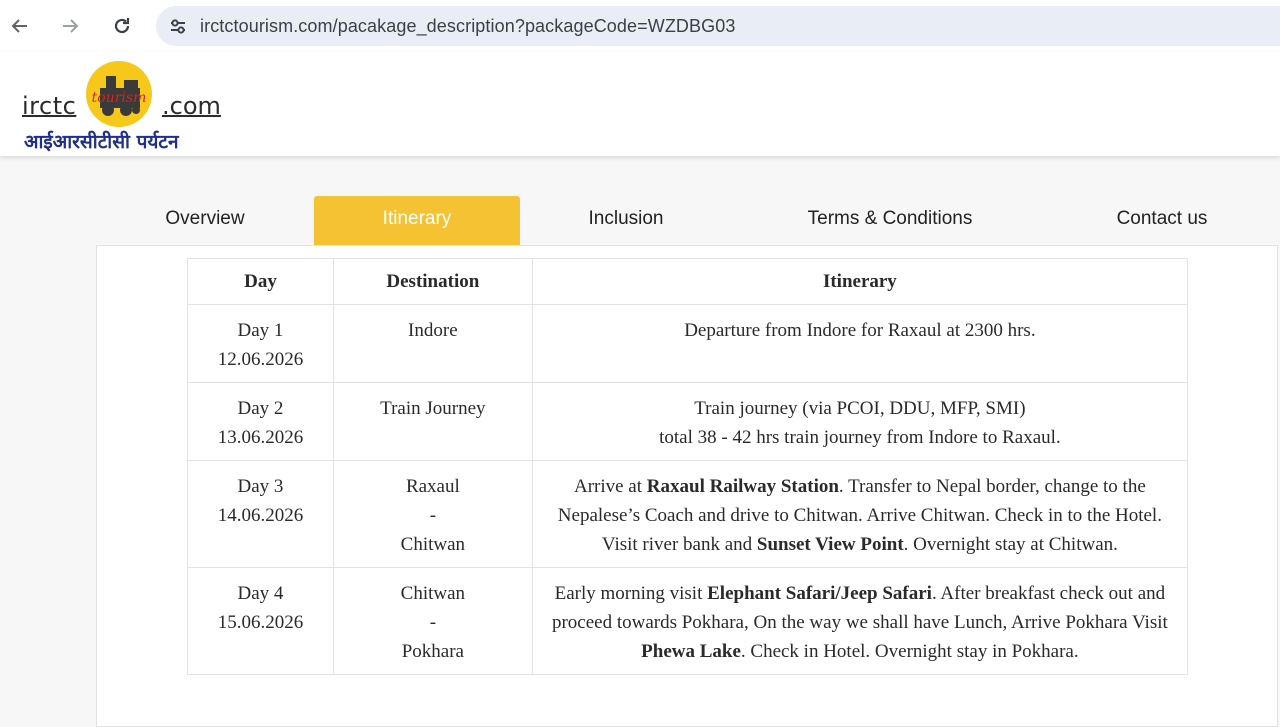  I want to click on header-day: Day, so click(260, 281).